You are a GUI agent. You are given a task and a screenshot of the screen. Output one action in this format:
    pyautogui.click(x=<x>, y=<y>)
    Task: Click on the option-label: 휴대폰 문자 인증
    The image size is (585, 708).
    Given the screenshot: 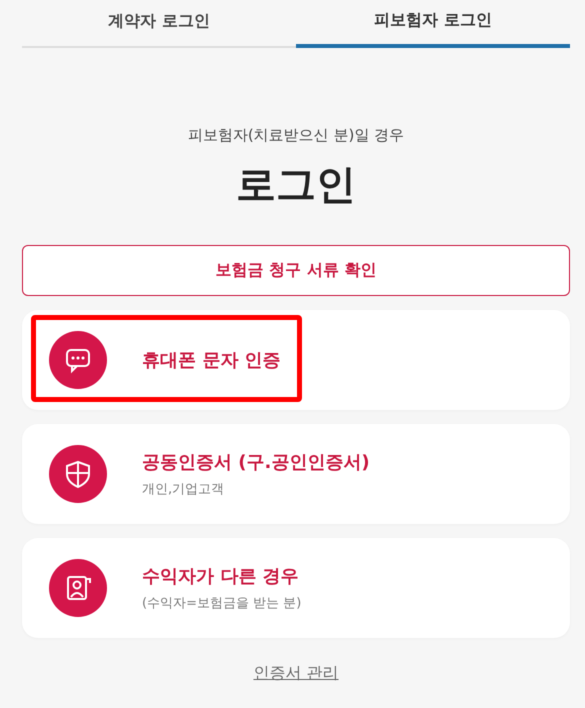 What is the action you would take?
    pyautogui.click(x=211, y=360)
    